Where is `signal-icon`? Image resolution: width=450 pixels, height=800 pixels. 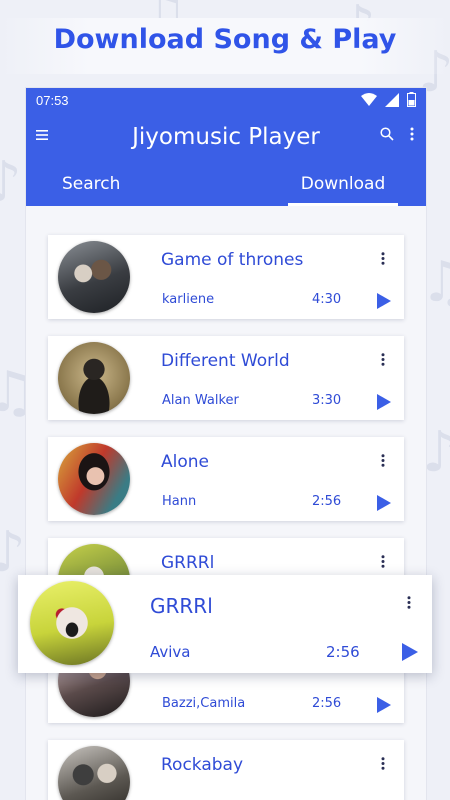 signal-icon is located at coordinates (392, 99).